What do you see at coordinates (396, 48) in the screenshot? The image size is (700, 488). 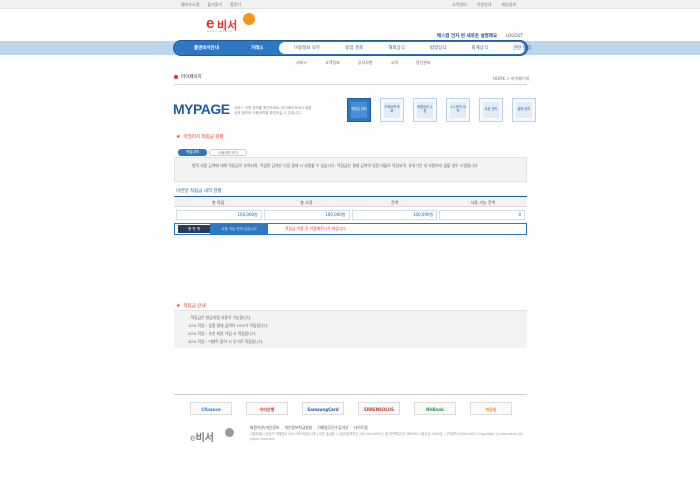 I see `nav-item: 해외상식` at bounding box center [396, 48].